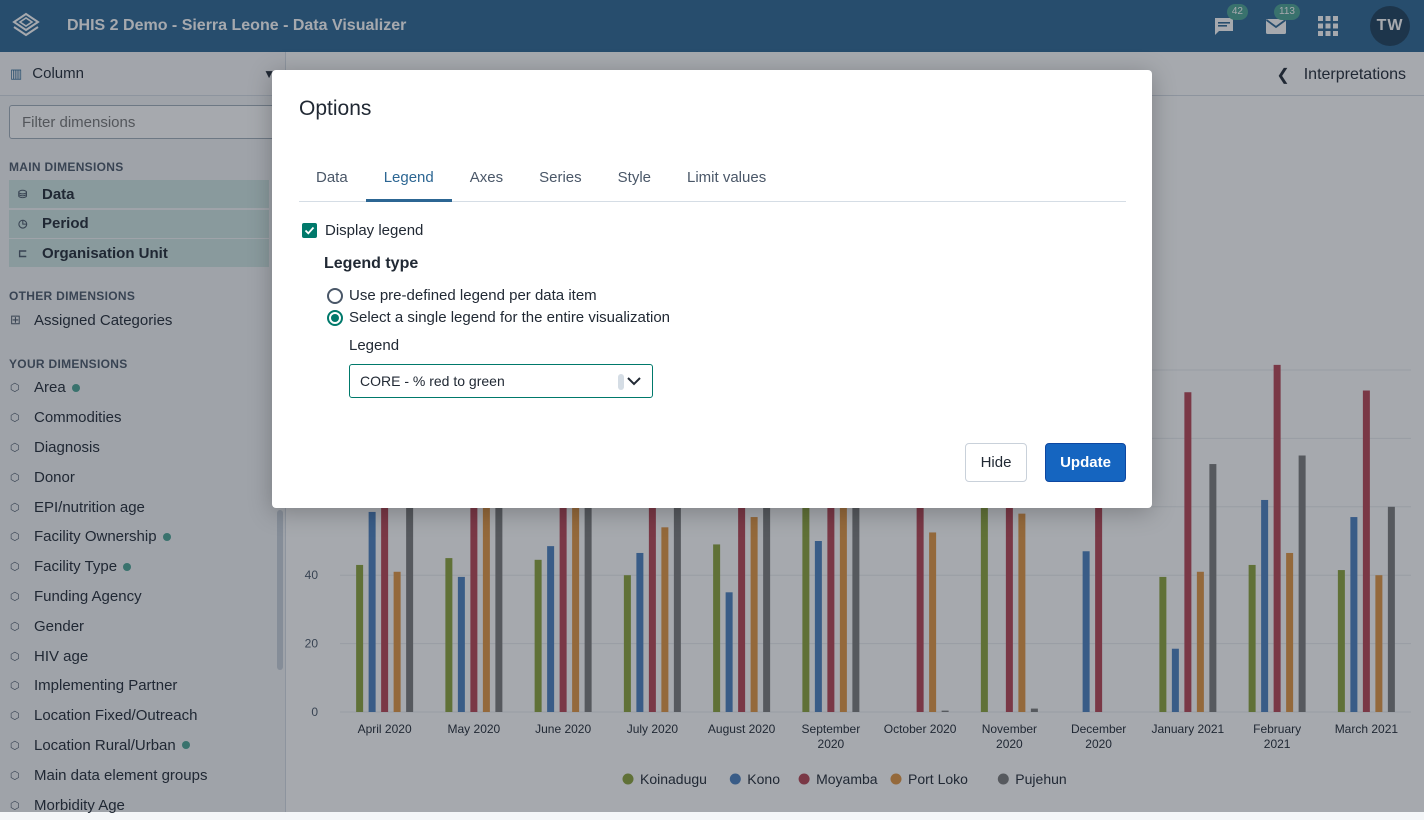 This screenshot has width=1424, height=820. Describe the element at coordinates (371, 264) in the screenshot. I see `legend-type-heading: Legend type` at that location.